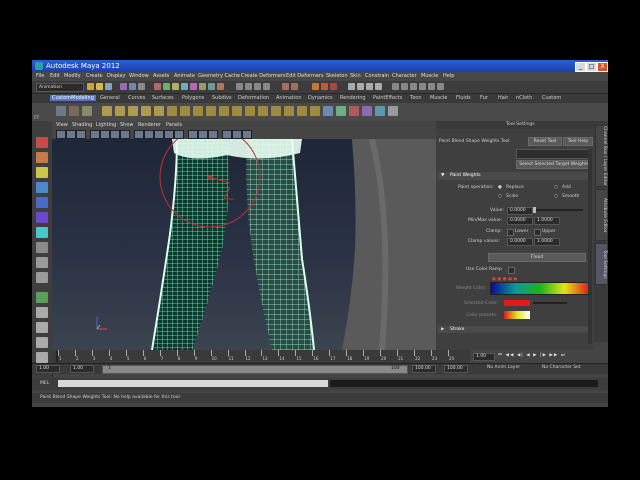 The width and height of the screenshot is (640, 480). I want to click on mask-surface-icon, so click(184, 86).